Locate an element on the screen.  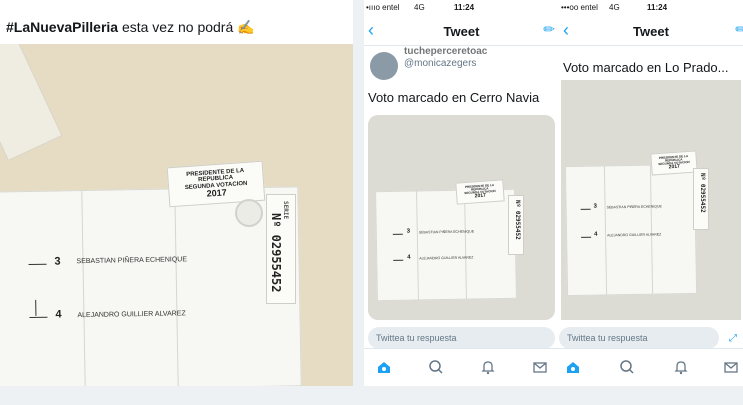
expand-icon: ⤢ is located at coordinates (733, 338).